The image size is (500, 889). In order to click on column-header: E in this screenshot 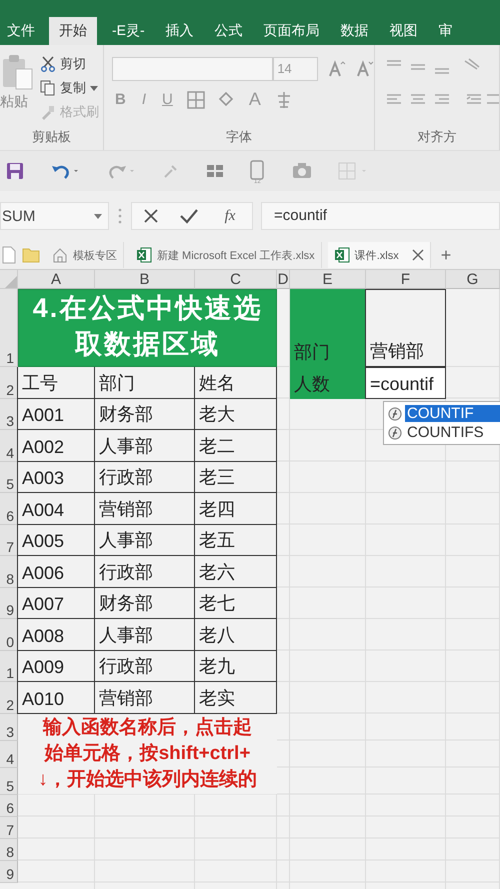, I will do `click(328, 279)`.